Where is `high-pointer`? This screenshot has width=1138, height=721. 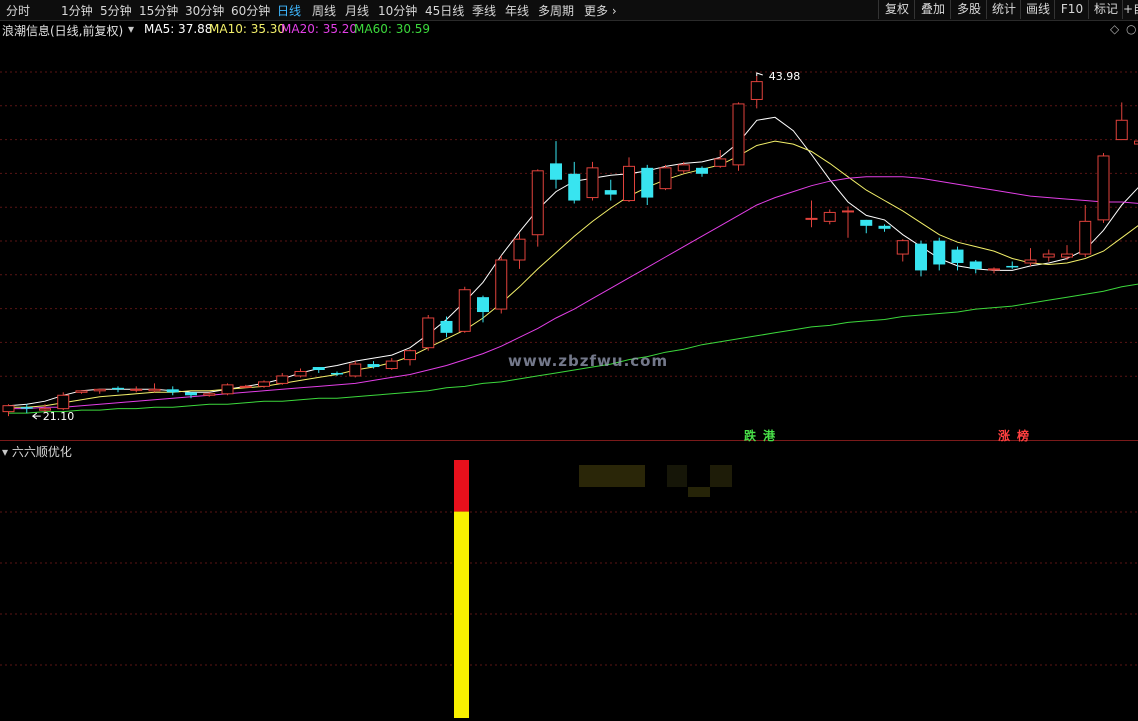 high-pointer is located at coordinates (759, 74).